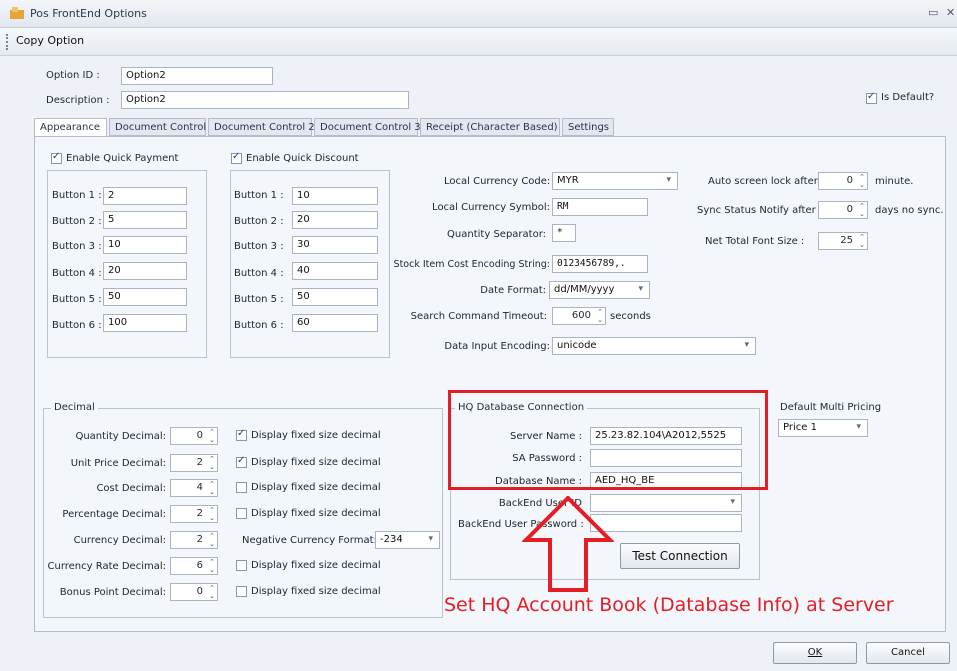 Image resolution: width=957 pixels, height=671 pixels. What do you see at coordinates (309, 540) in the screenshot?
I see `negative-currency-format-label: Negative Currency Format:` at bounding box center [309, 540].